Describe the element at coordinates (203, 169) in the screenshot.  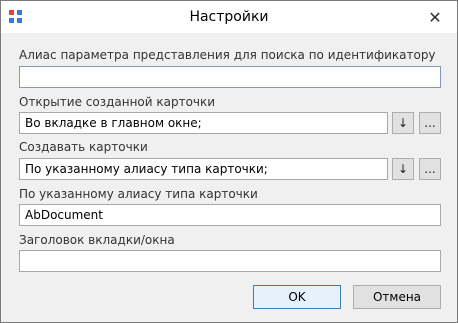
I see `create-cards-input: По указанному алиасу типа карточки;` at that location.